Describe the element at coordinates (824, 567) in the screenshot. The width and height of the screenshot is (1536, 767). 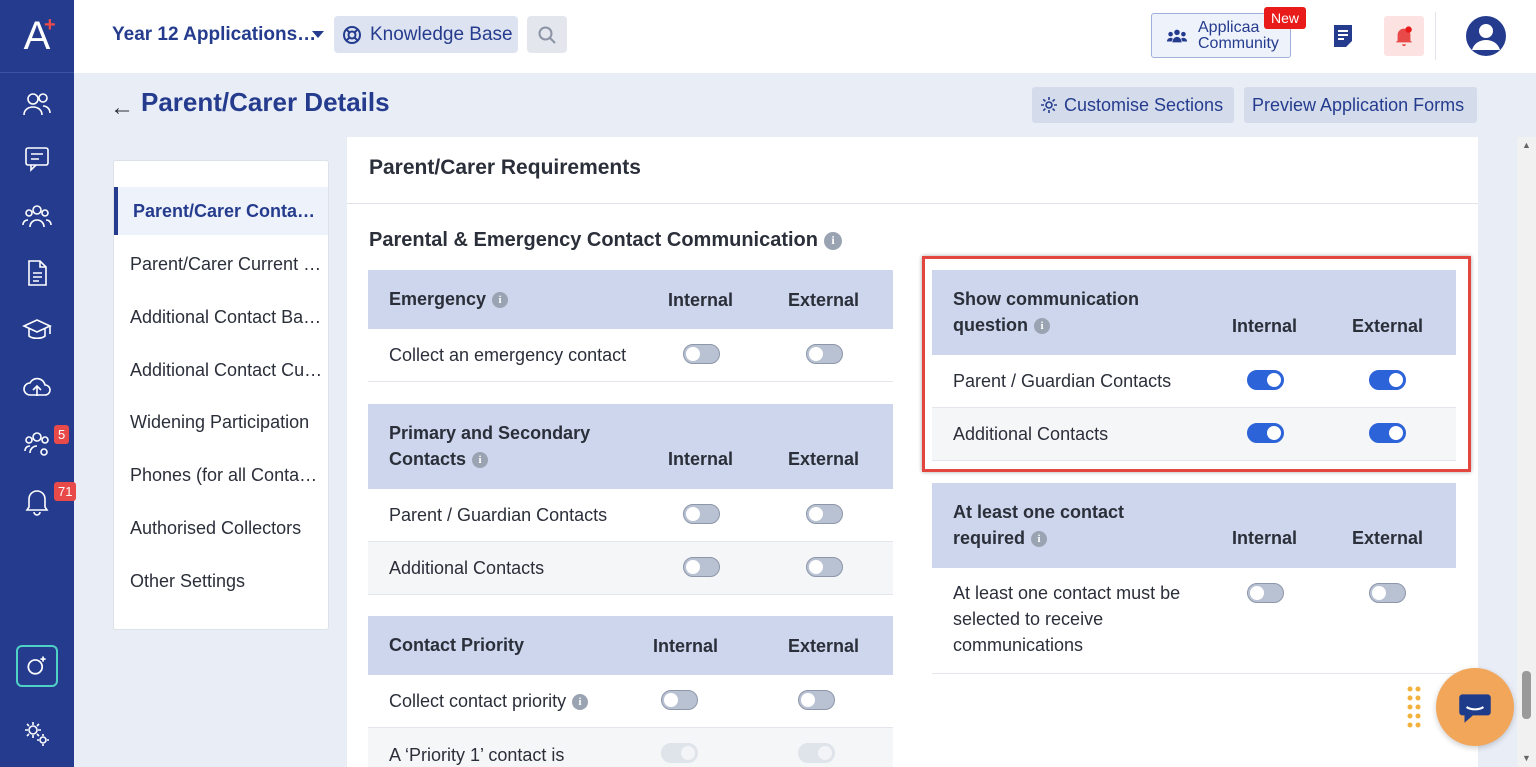
I see `additional-external-toggle` at that location.